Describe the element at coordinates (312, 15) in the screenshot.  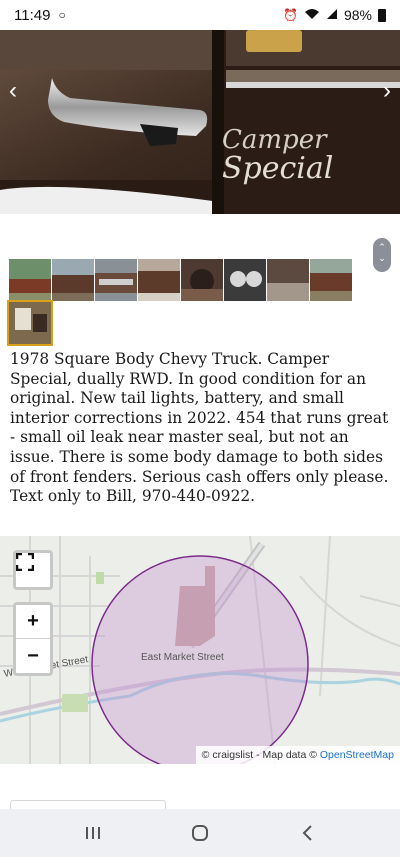
I see `wifi-icon` at that location.